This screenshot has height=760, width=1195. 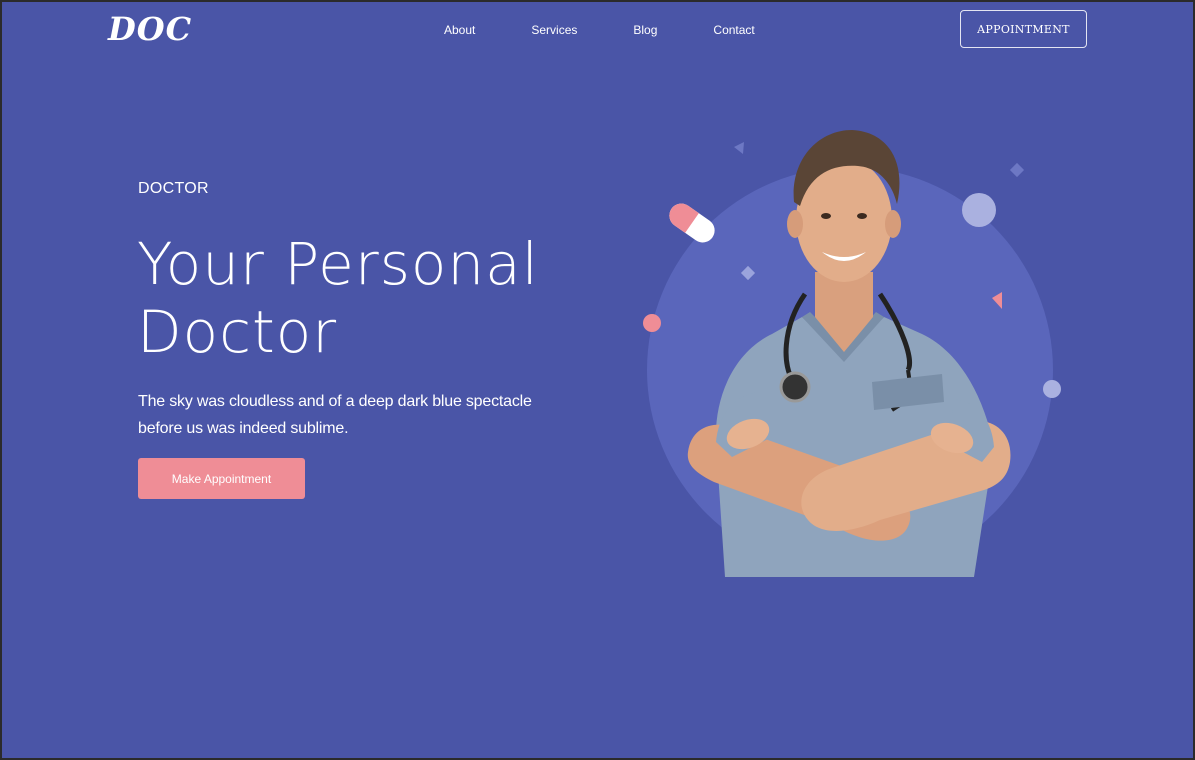 What do you see at coordinates (1023, 29) in the screenshot?
I see `appointment-button: APPOINTMENT` at bounding box center [1023, 29].